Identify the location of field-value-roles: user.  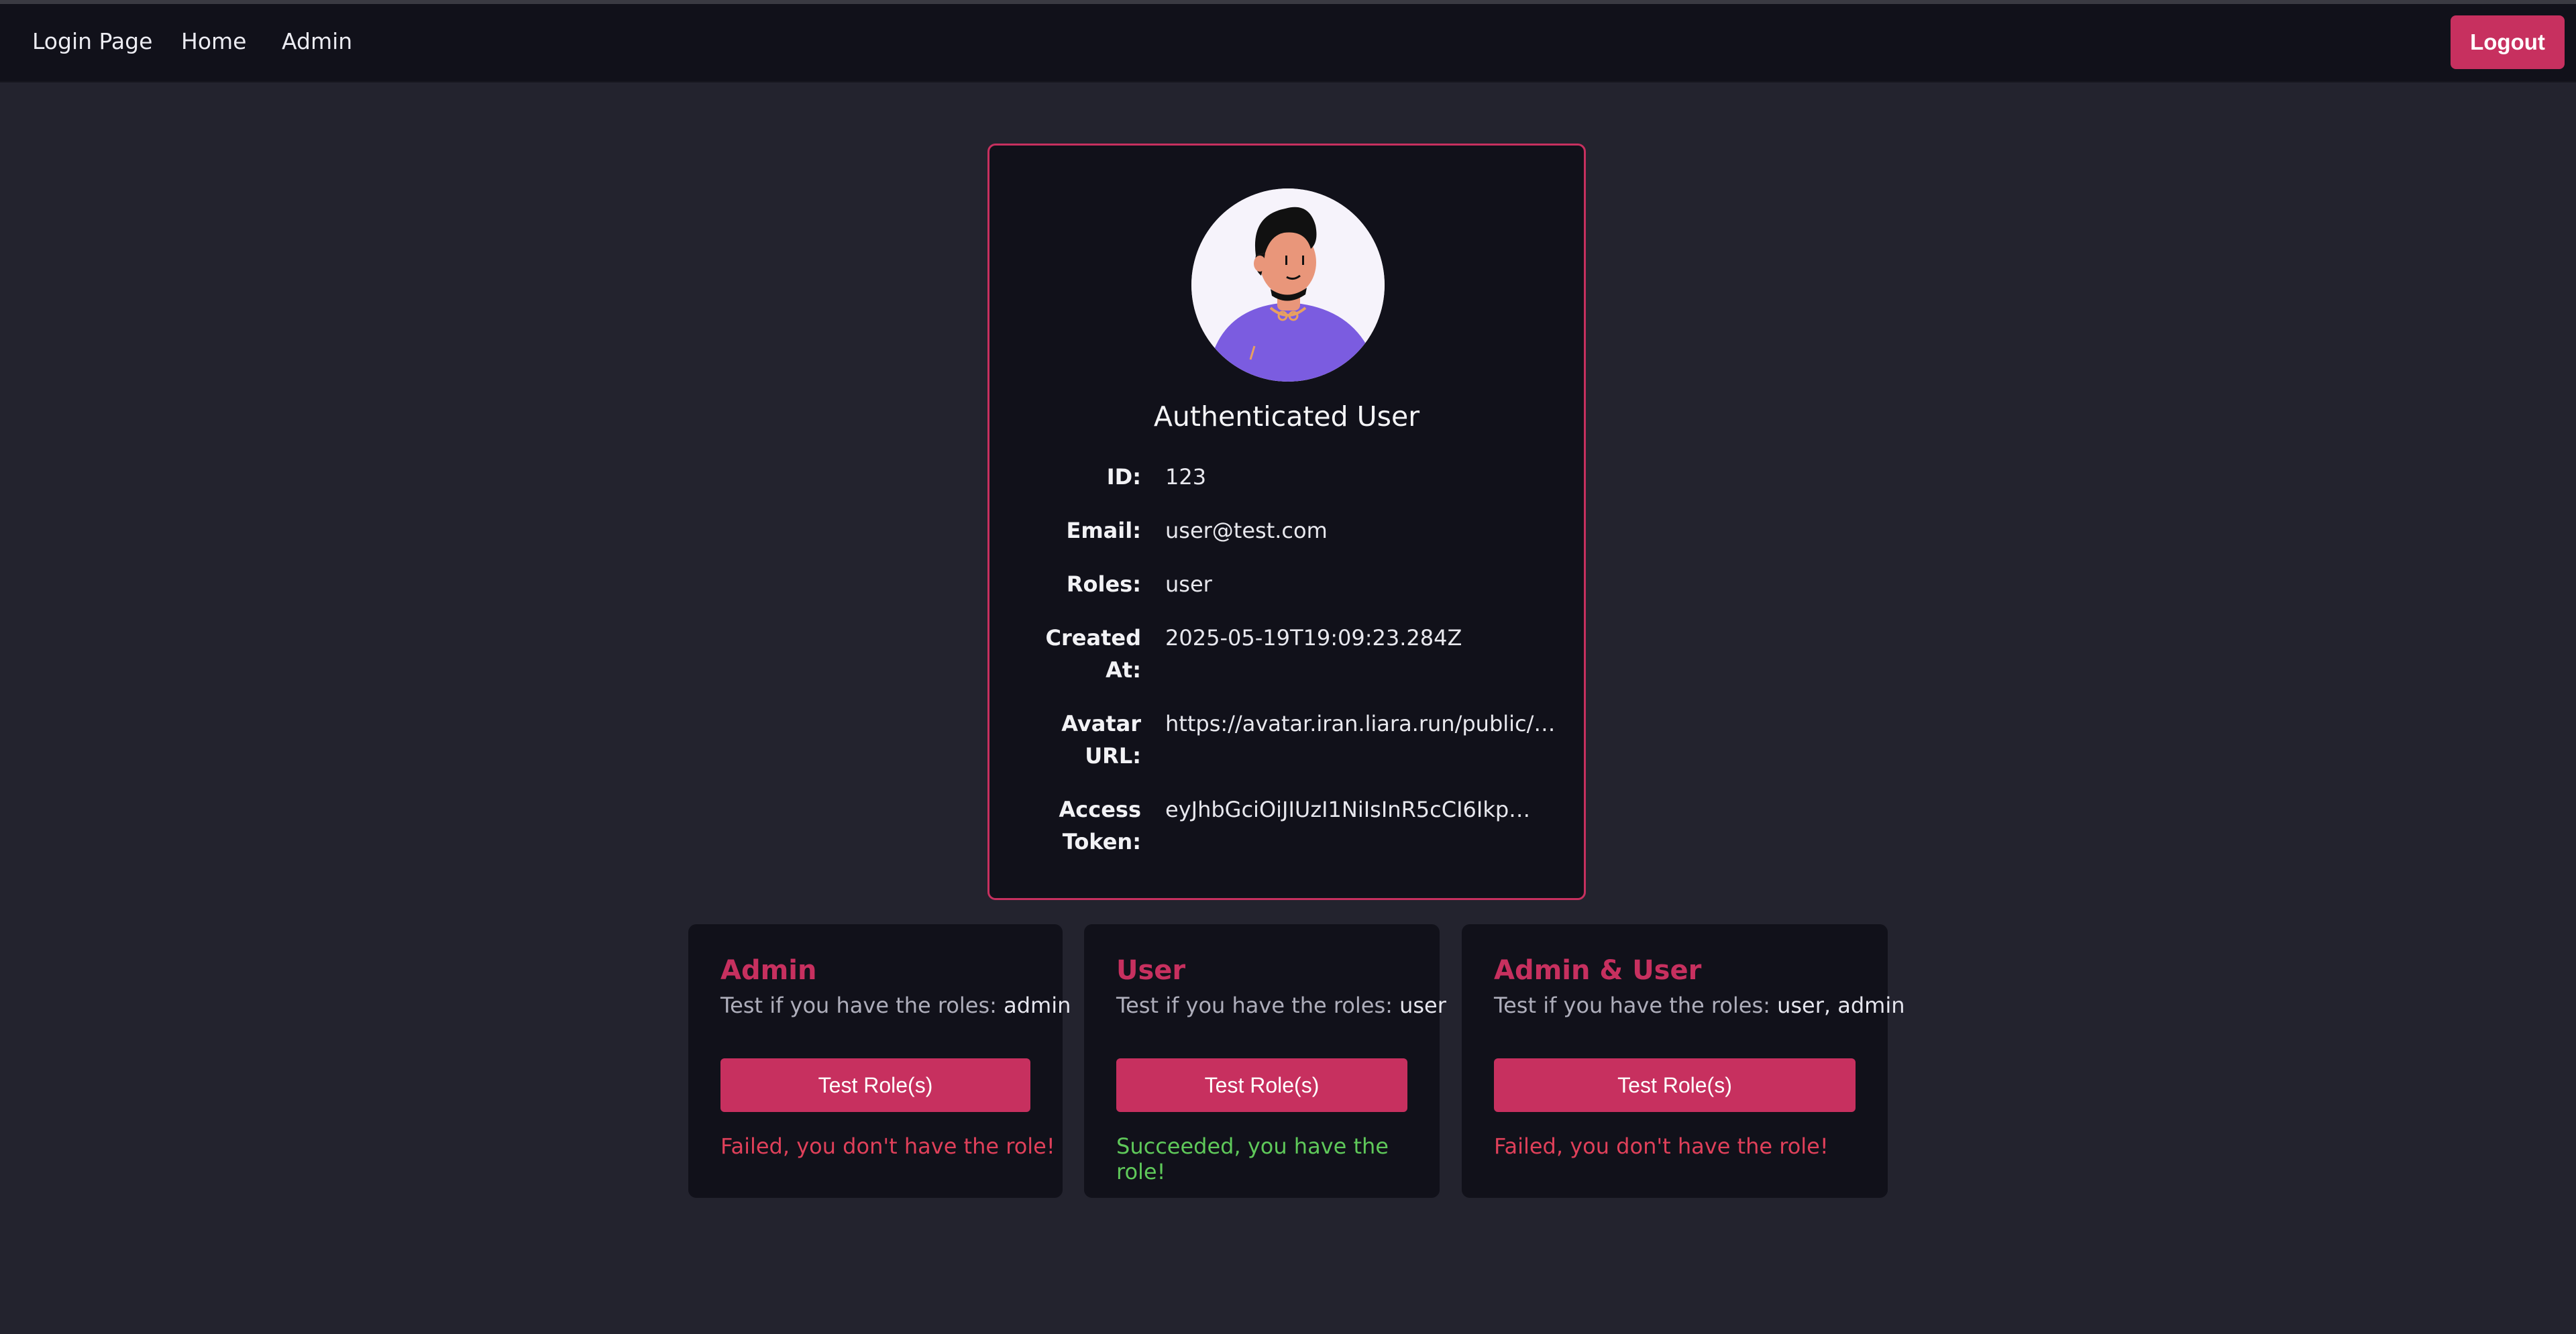
(1188, 584).